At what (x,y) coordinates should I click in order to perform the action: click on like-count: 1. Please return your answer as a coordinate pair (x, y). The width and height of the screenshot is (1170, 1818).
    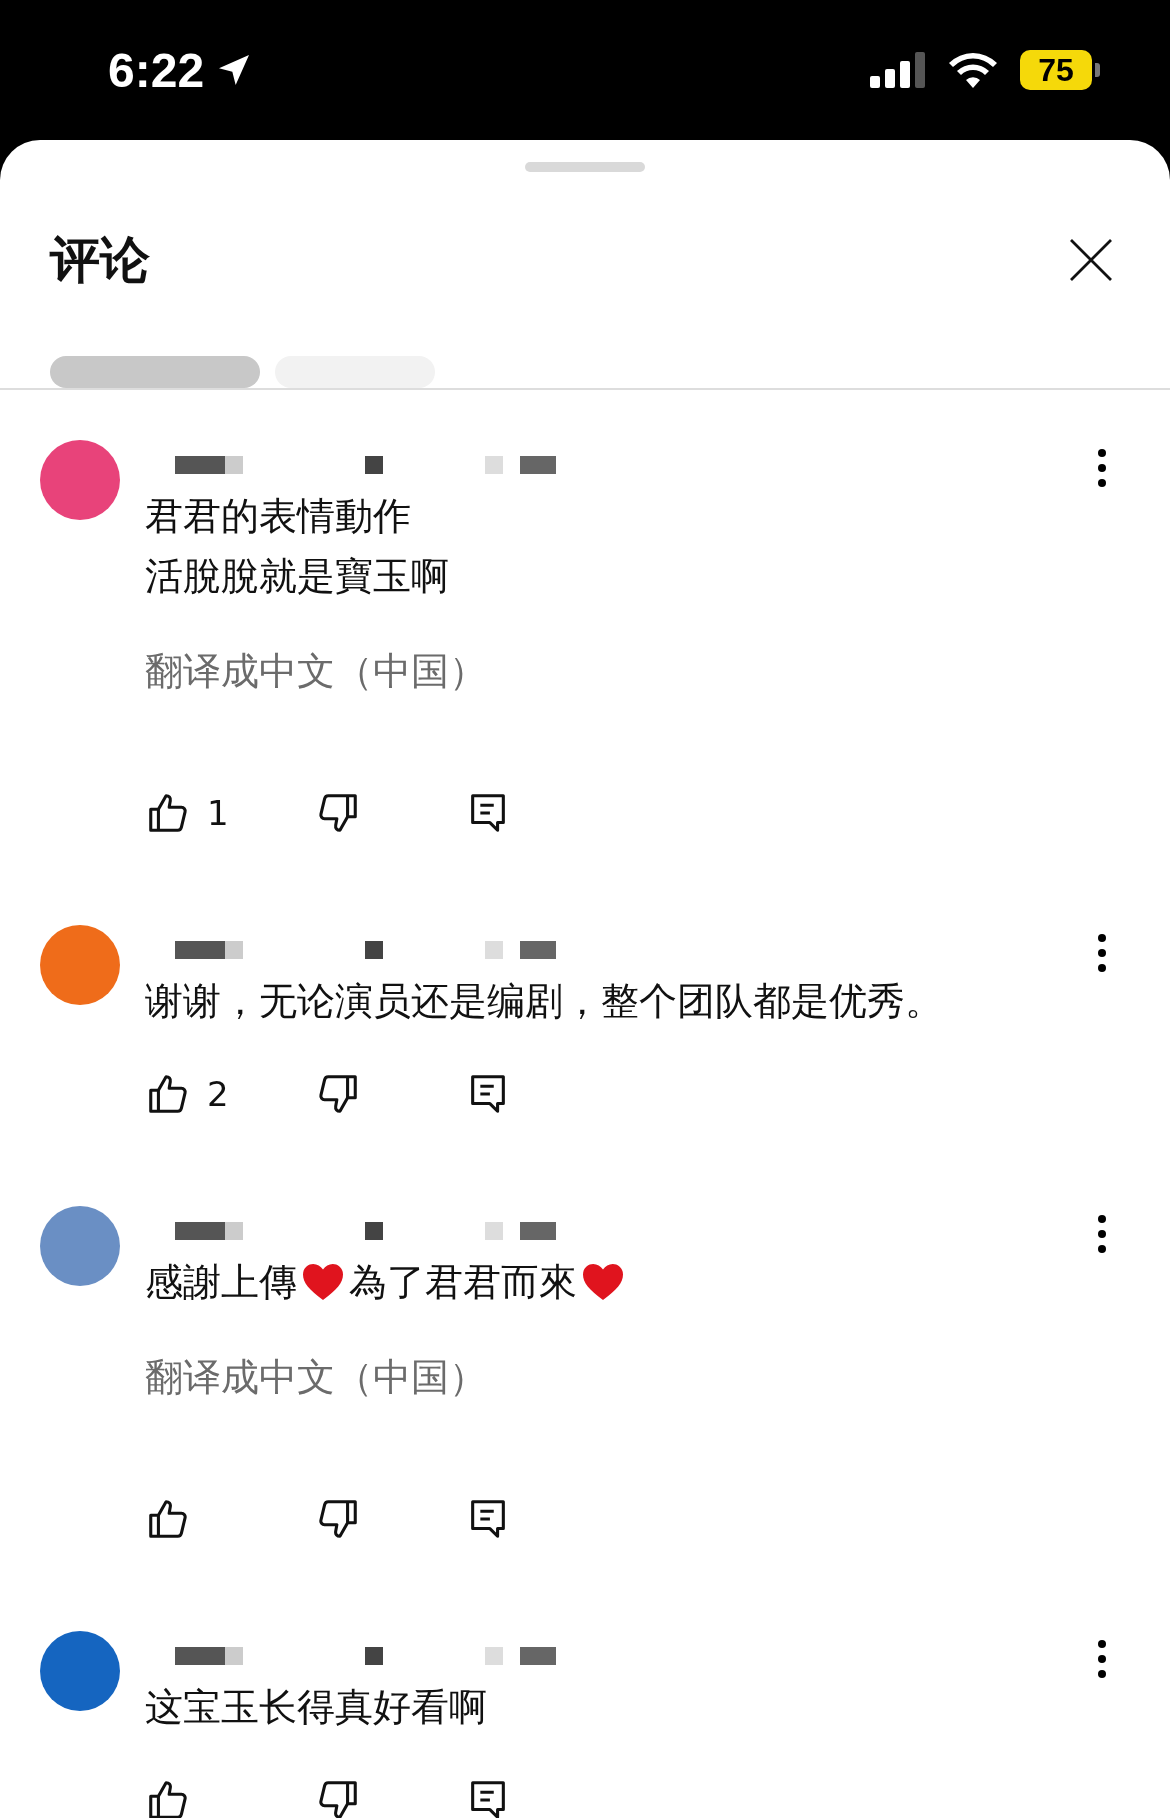
    Looking at the image, I should click on (218, 813).